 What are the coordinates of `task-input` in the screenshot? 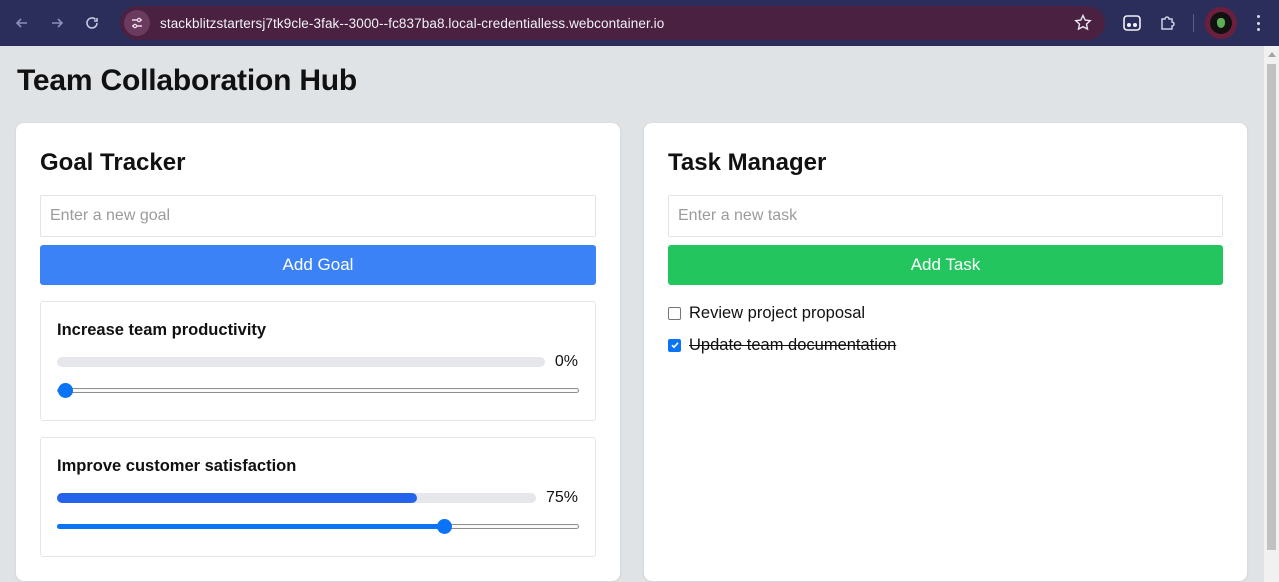 It's located at (945, 216).